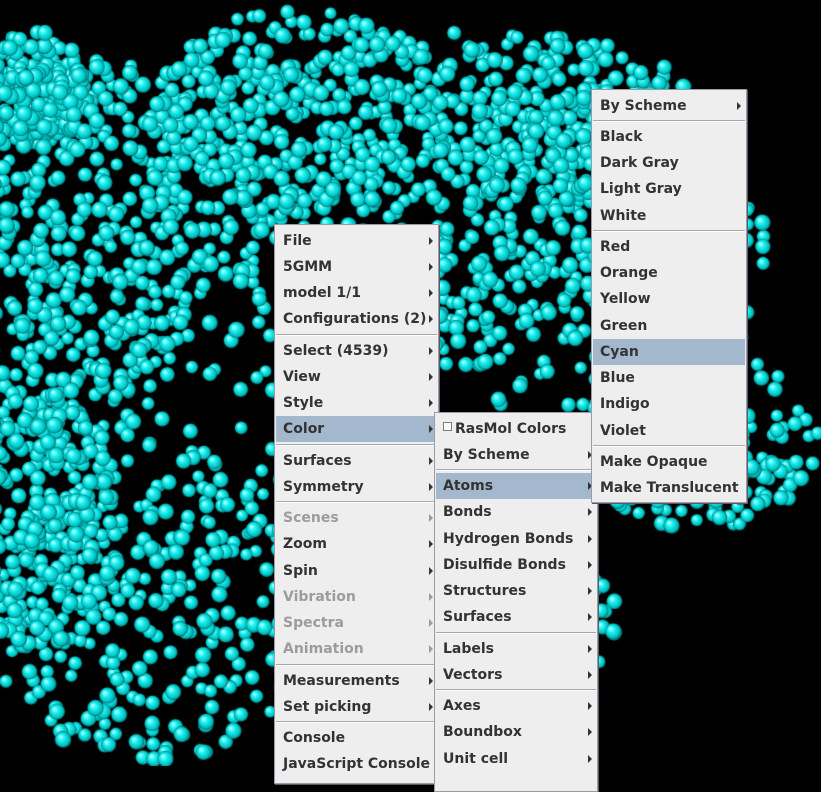  I want to click on menu-item-label: Console, so click(314, 738).